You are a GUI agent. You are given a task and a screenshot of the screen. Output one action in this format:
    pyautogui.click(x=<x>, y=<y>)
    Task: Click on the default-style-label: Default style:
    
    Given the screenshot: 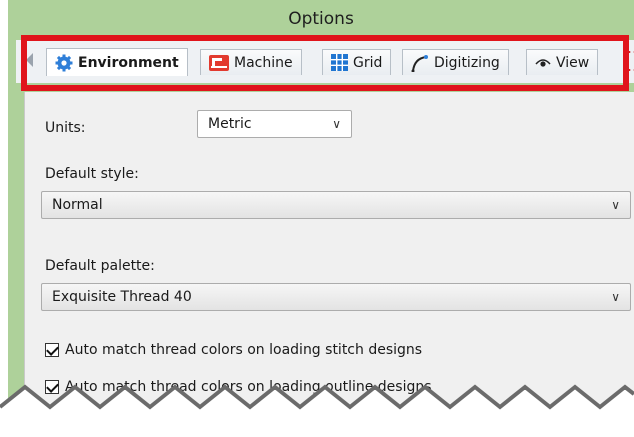 What is the action you would take?
    pyautogui.click(x=92, y=174)
    